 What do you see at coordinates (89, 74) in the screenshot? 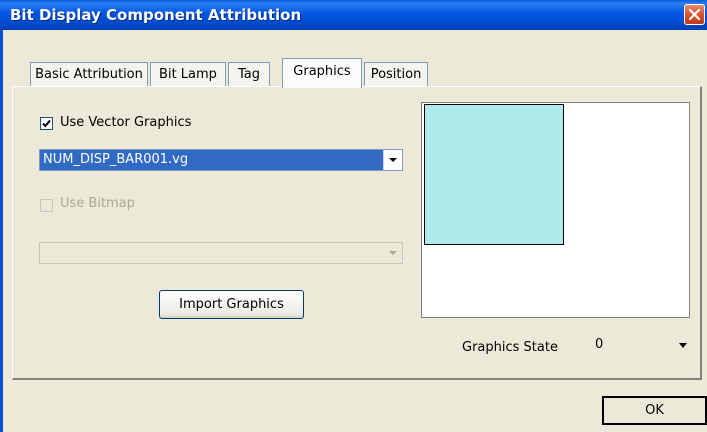
I see `tab-basic-attribution: Basic Attribution` at bounding box center [89, 74].